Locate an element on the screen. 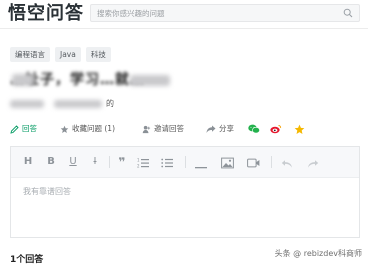  editor-toolbar: H B U I ❞ 1 2 is located at coordinates (185, 162).